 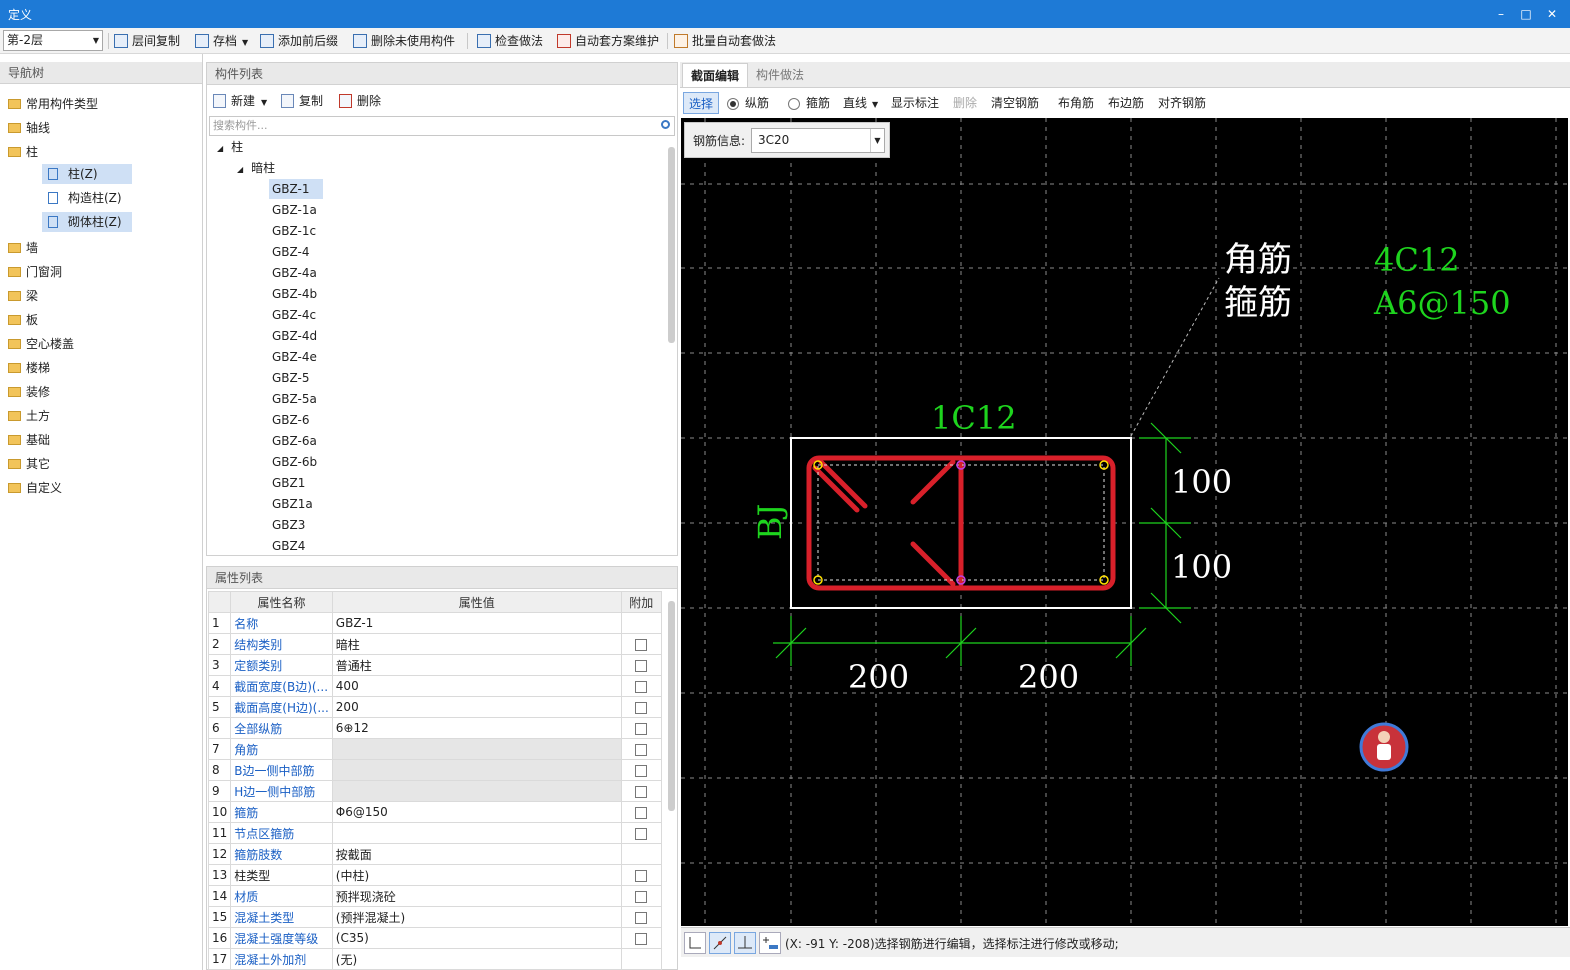 What do you see at coordinates (296, 420) in the screenshot?
I see `component-list-item: GBZ-6` at bounding box center [296, 420].